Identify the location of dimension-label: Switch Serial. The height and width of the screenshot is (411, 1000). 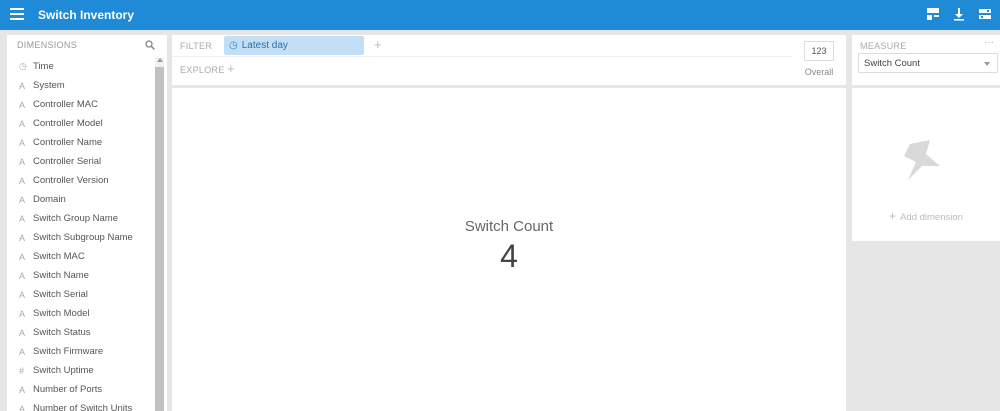
(60, 294).